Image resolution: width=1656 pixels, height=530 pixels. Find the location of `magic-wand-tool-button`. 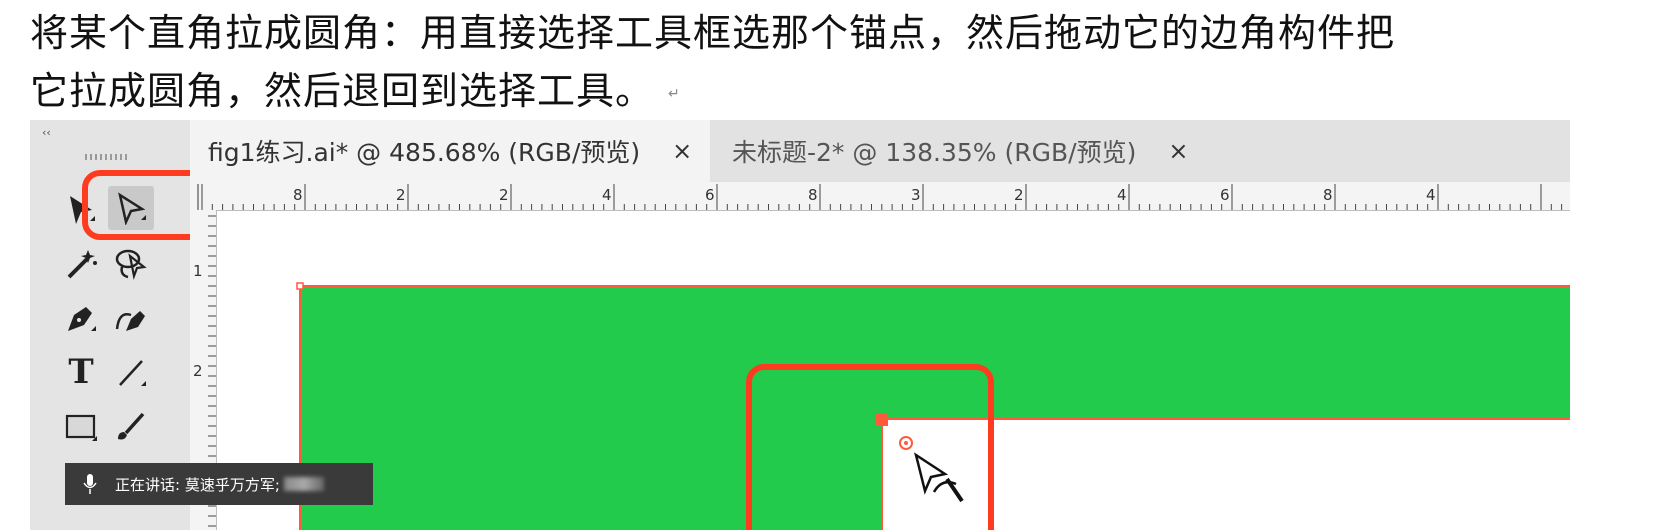

magic-wand-tool-button is located at coordinates (81, 264).